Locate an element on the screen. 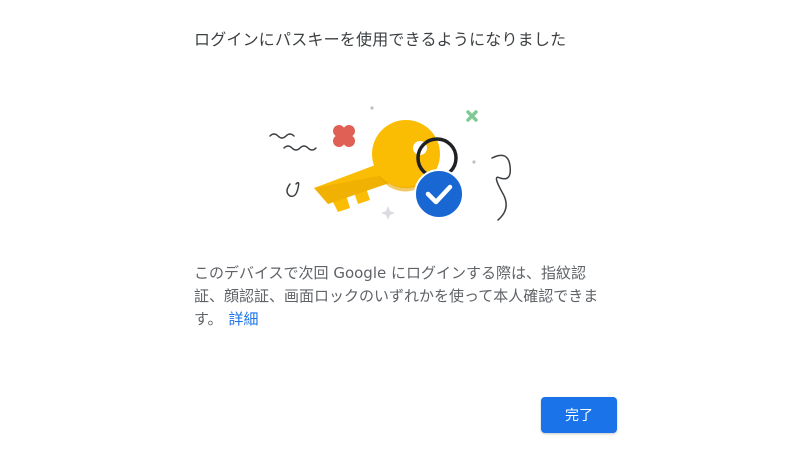 This screenshot has height=450, width=800. passkey-key-icon is located at coordinates (390, 163).